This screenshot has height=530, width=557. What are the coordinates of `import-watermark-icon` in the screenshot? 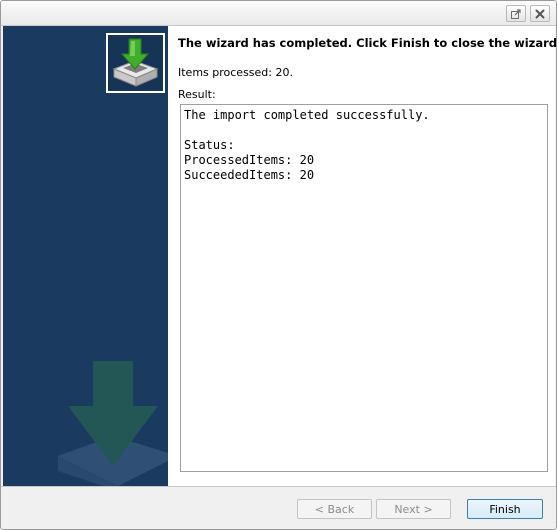 It's located at (113, 423).